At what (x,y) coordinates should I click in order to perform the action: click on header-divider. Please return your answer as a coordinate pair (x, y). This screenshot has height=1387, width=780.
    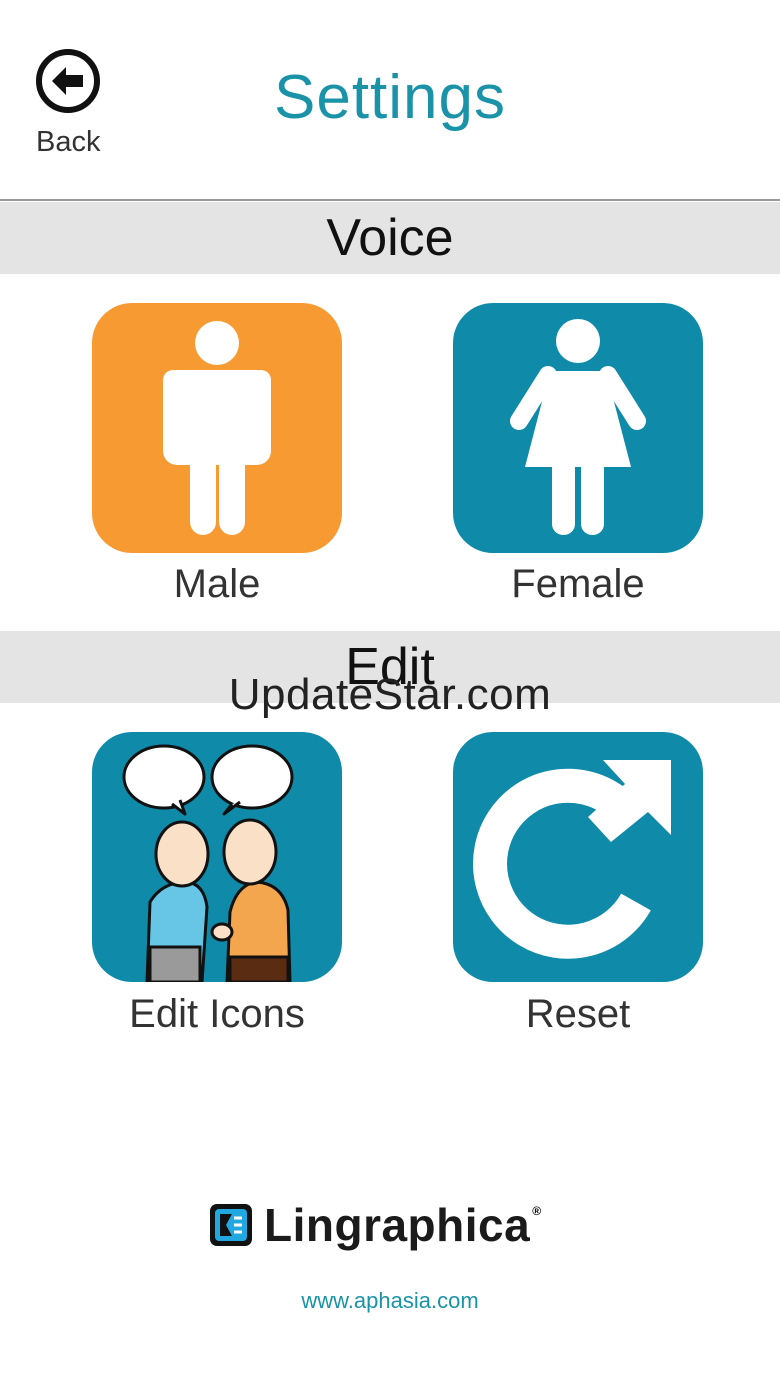
    Looking at the image, I should click on (390, 200).